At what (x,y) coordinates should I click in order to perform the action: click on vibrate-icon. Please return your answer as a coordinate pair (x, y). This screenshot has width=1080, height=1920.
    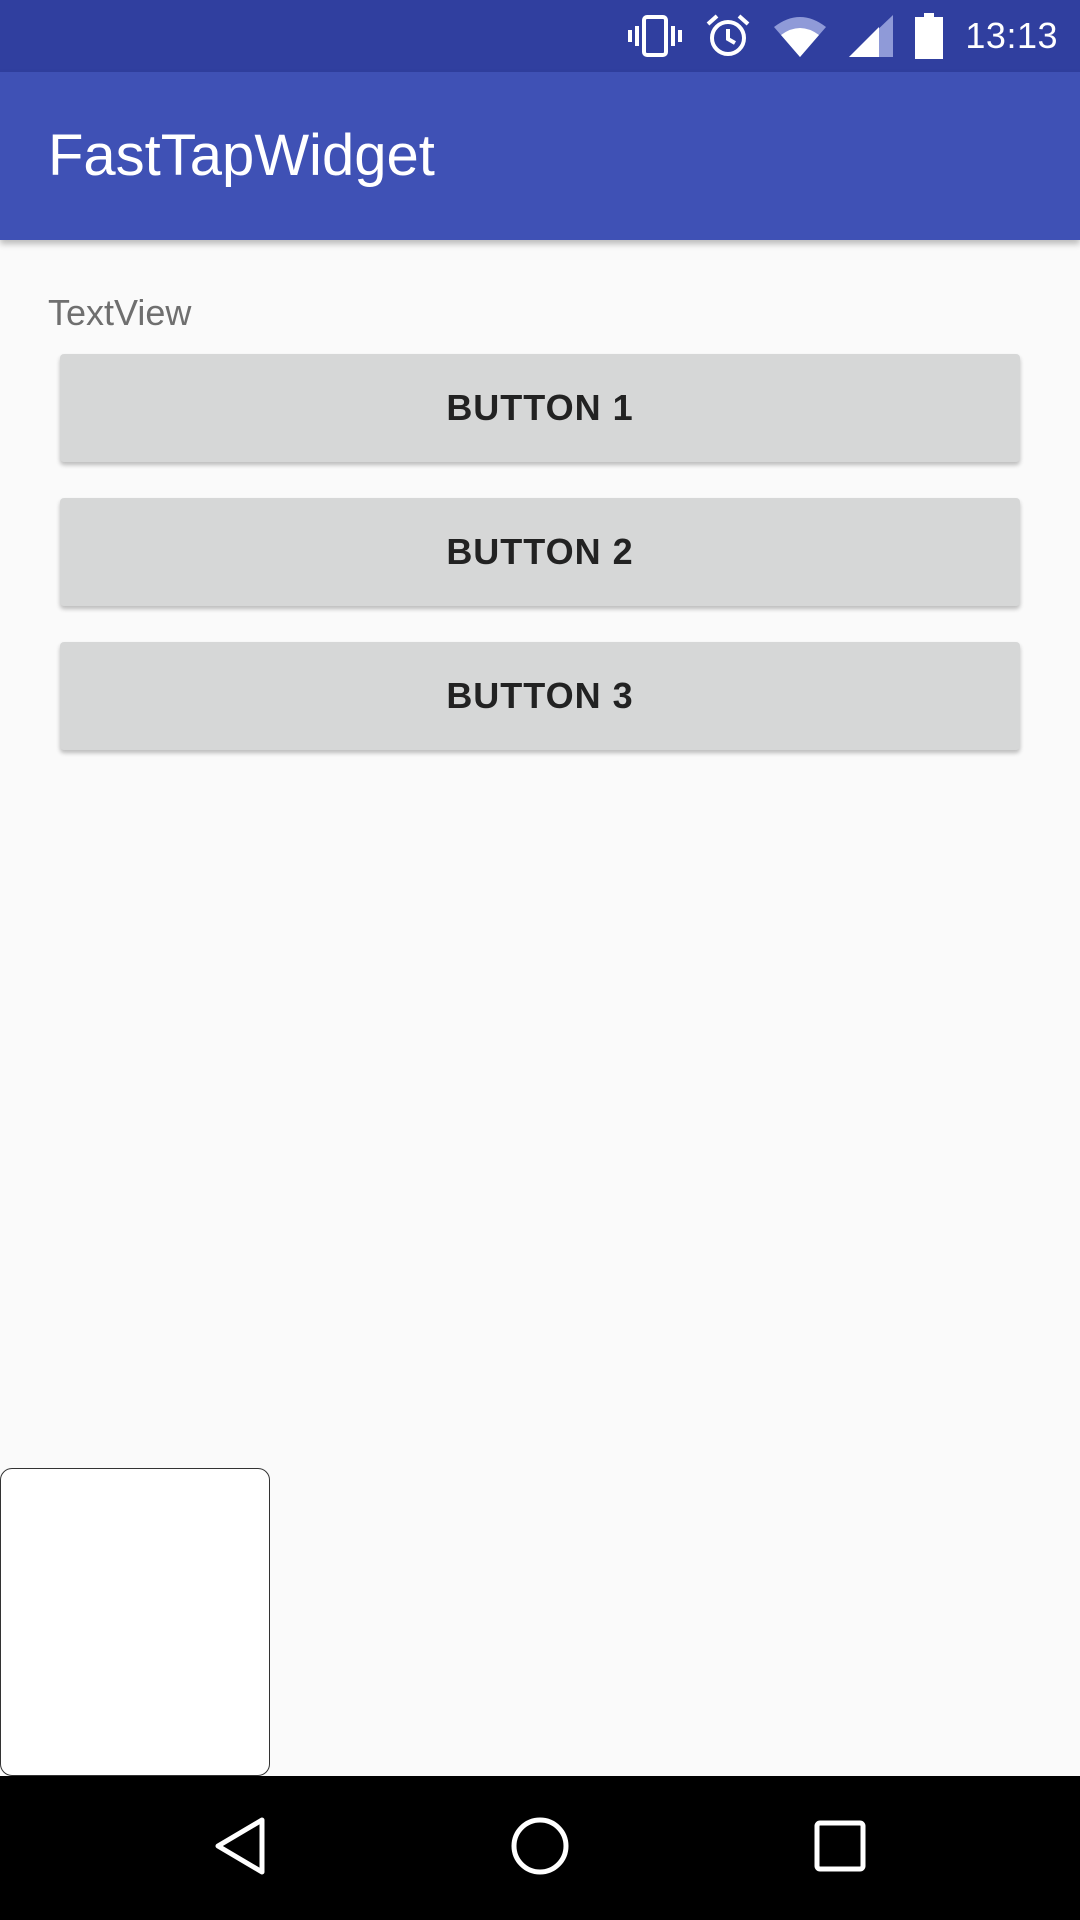
    Looking at the image, I should click on (655, 36).